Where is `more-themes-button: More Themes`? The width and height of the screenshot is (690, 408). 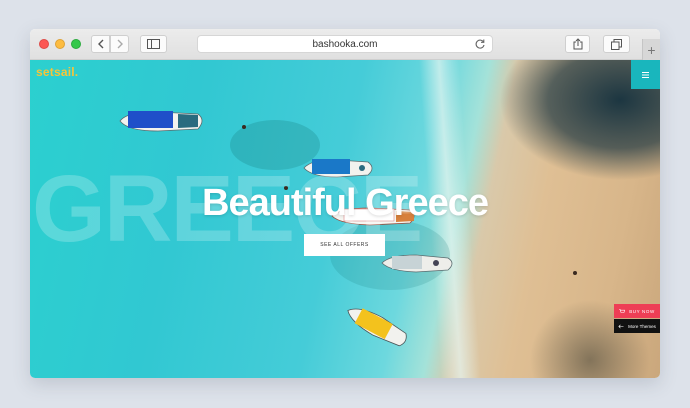 more-themes-button: More Themes is located at coordinates (637, 326).